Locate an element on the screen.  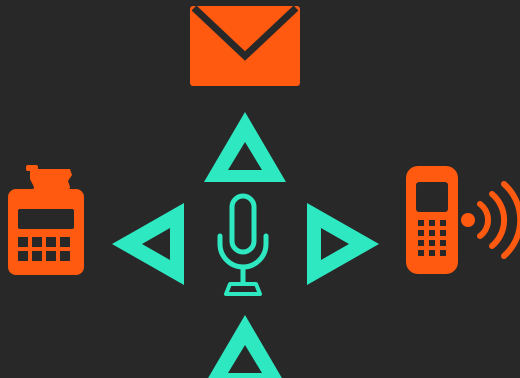
arrow-up-icon is located at coordinates (245, 147).